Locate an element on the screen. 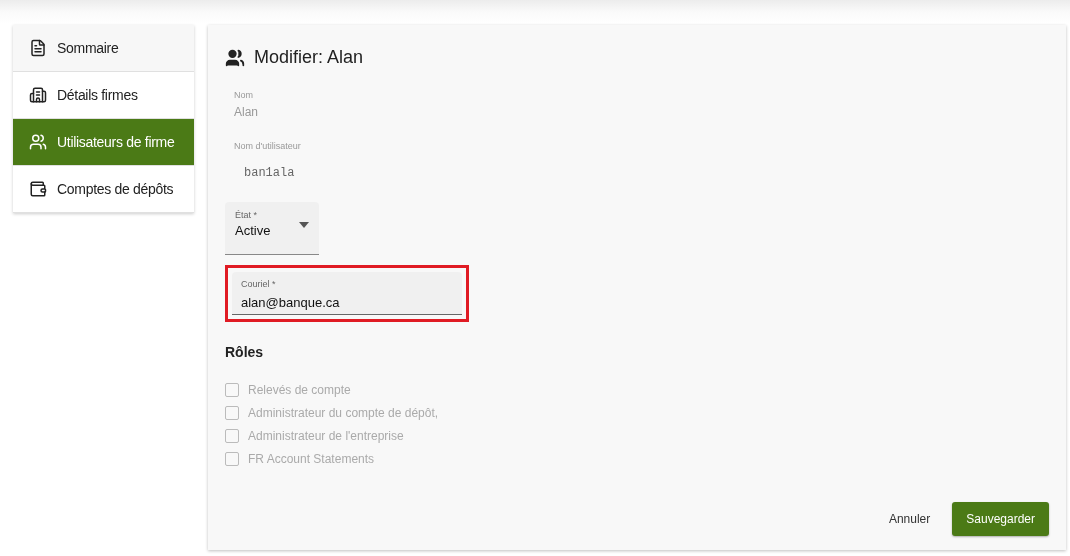  form-title: Modifier: Alan is located at coordinates (309, 57).